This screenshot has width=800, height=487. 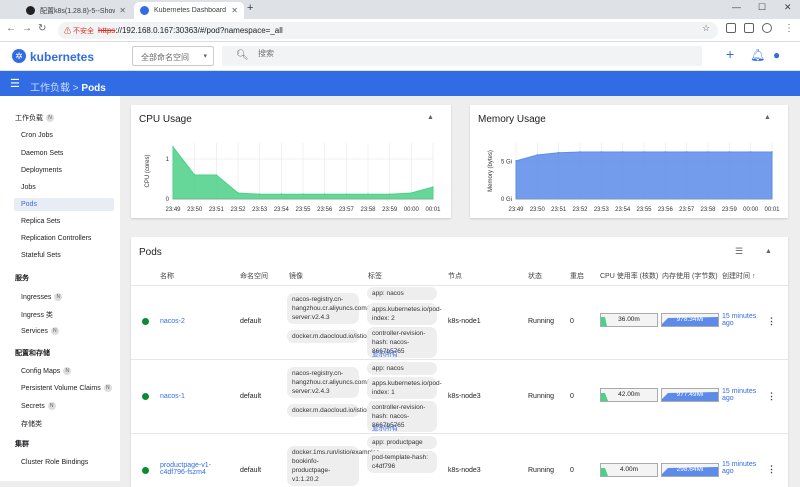 What do you see at coordinates (776, 55) in the screenshot?
I see `account-icon: ●` at bounding box center [776, 55].